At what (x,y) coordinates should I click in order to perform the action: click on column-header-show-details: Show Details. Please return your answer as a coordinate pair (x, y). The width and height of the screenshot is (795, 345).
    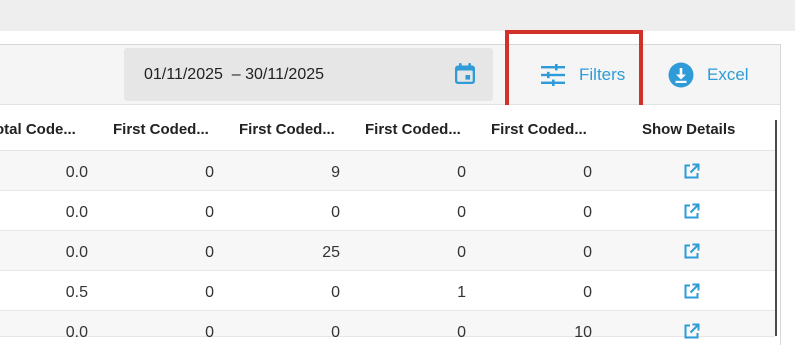
    Looking at the image, I should click on (689, 129).